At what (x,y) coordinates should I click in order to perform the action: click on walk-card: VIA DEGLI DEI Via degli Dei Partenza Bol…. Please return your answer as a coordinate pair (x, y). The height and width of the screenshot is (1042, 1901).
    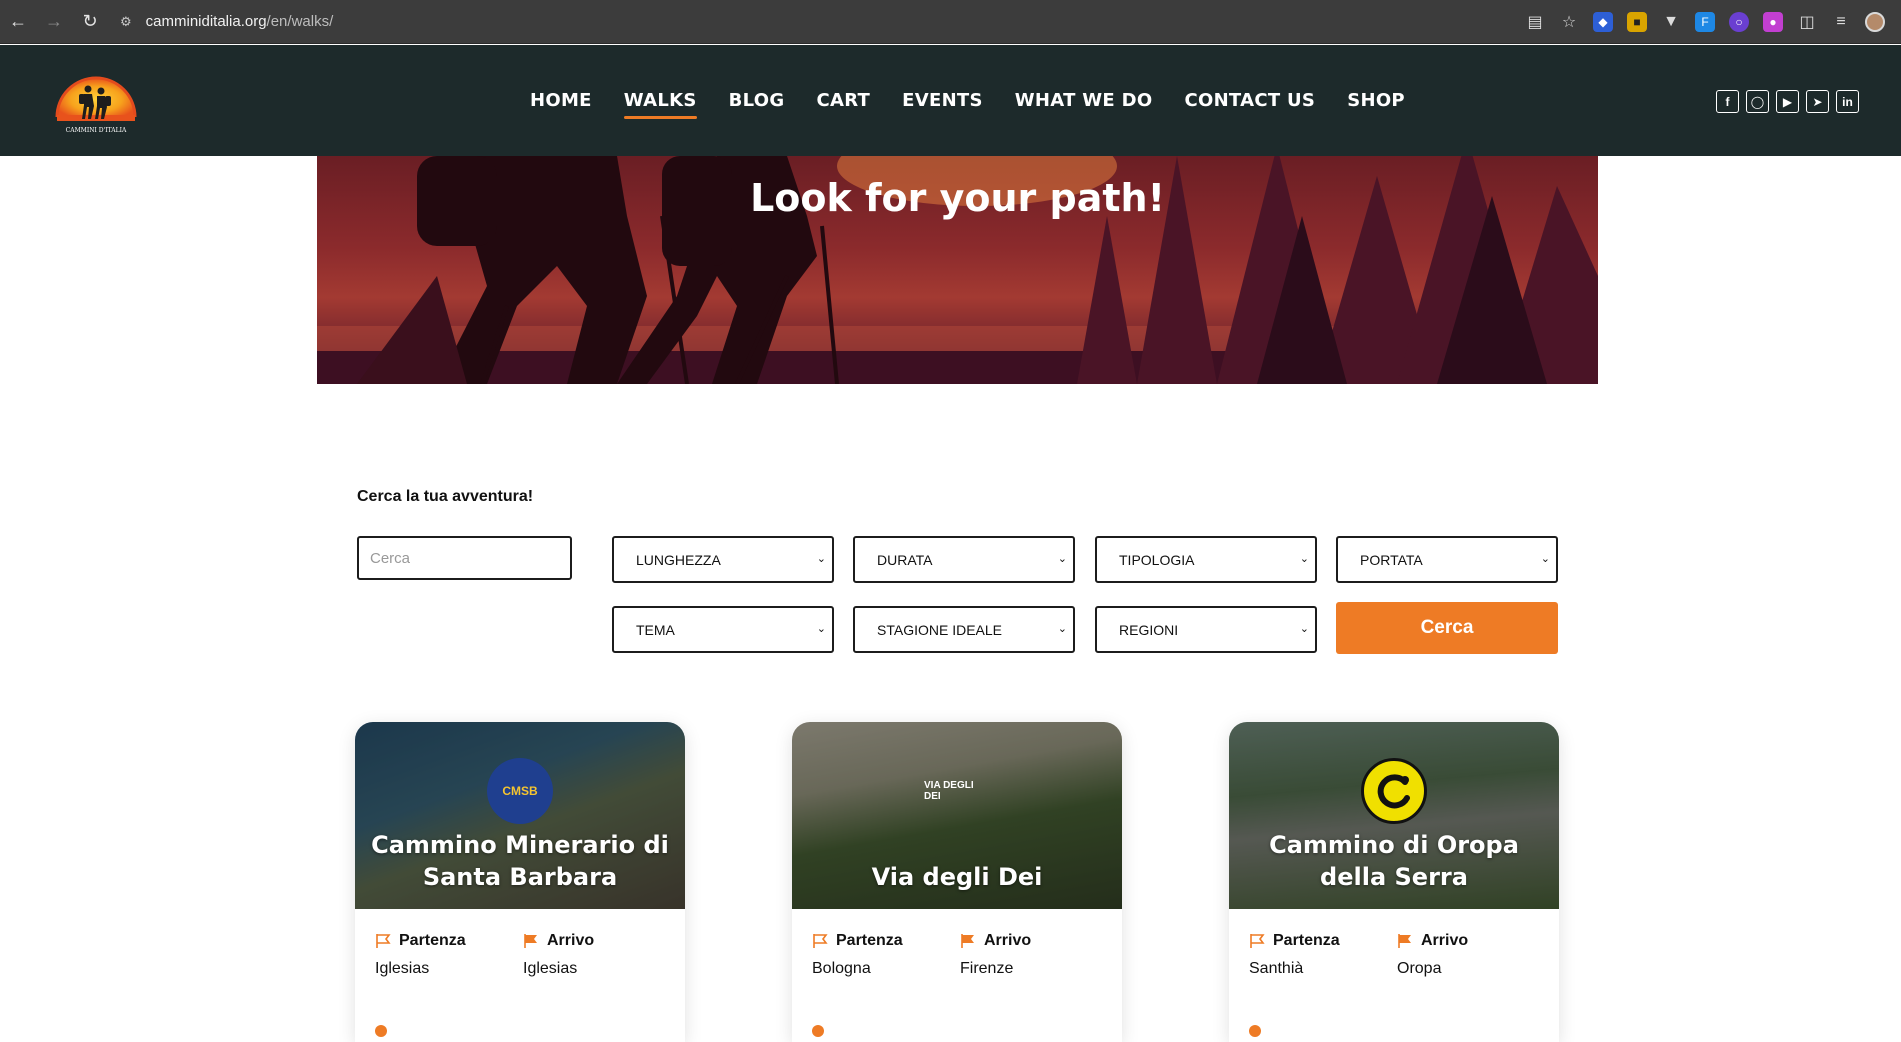
    Looking at the image, I should click on (957, 882).